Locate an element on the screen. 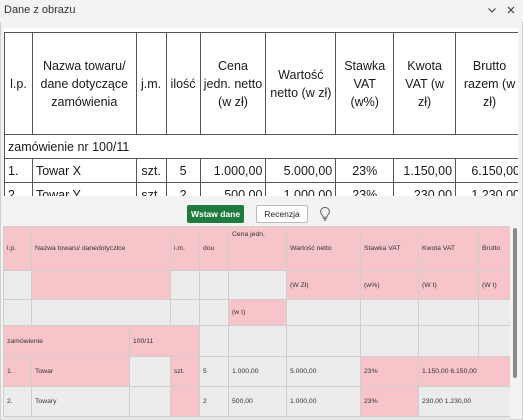 The width and height of the screenshot is (523, 420). result-cell: 1. is located at coordinates (17, 371).